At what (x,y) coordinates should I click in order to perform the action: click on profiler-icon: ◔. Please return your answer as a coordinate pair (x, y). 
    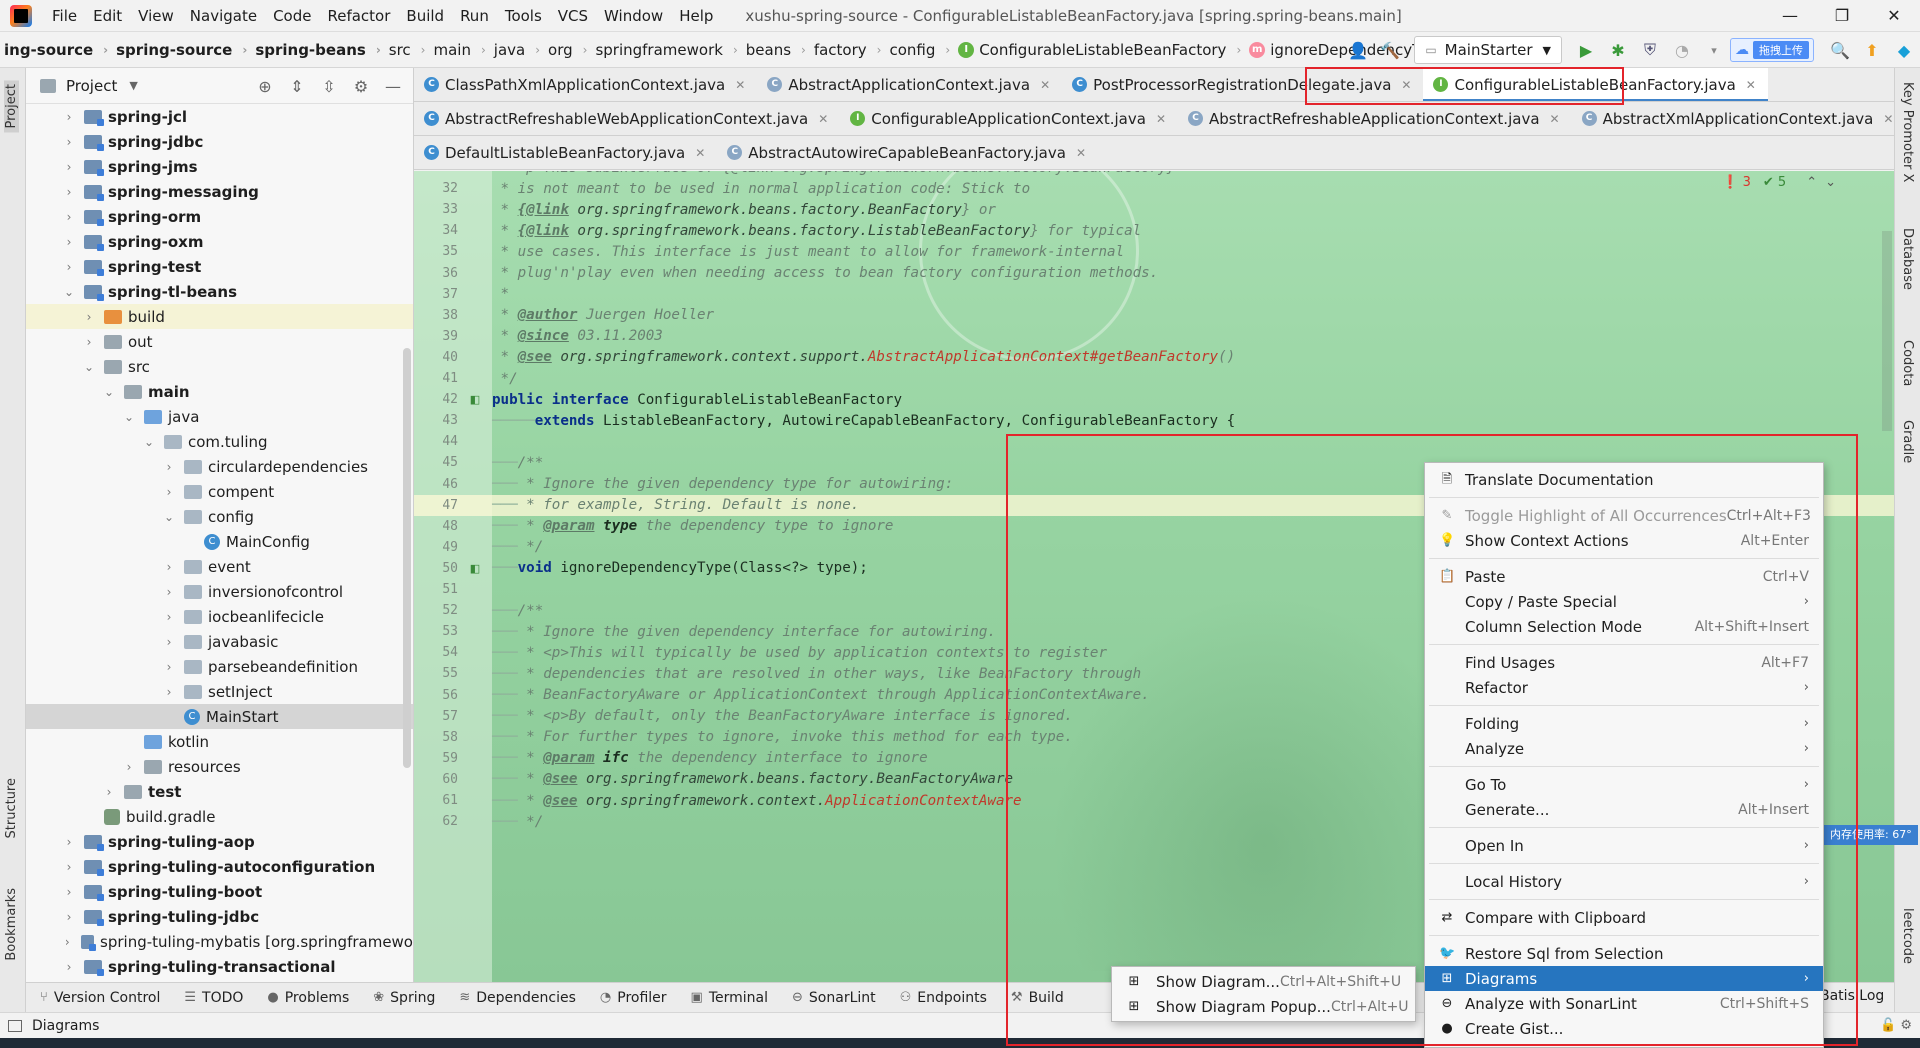
    Looking at the image, I should click on (1682, 50).